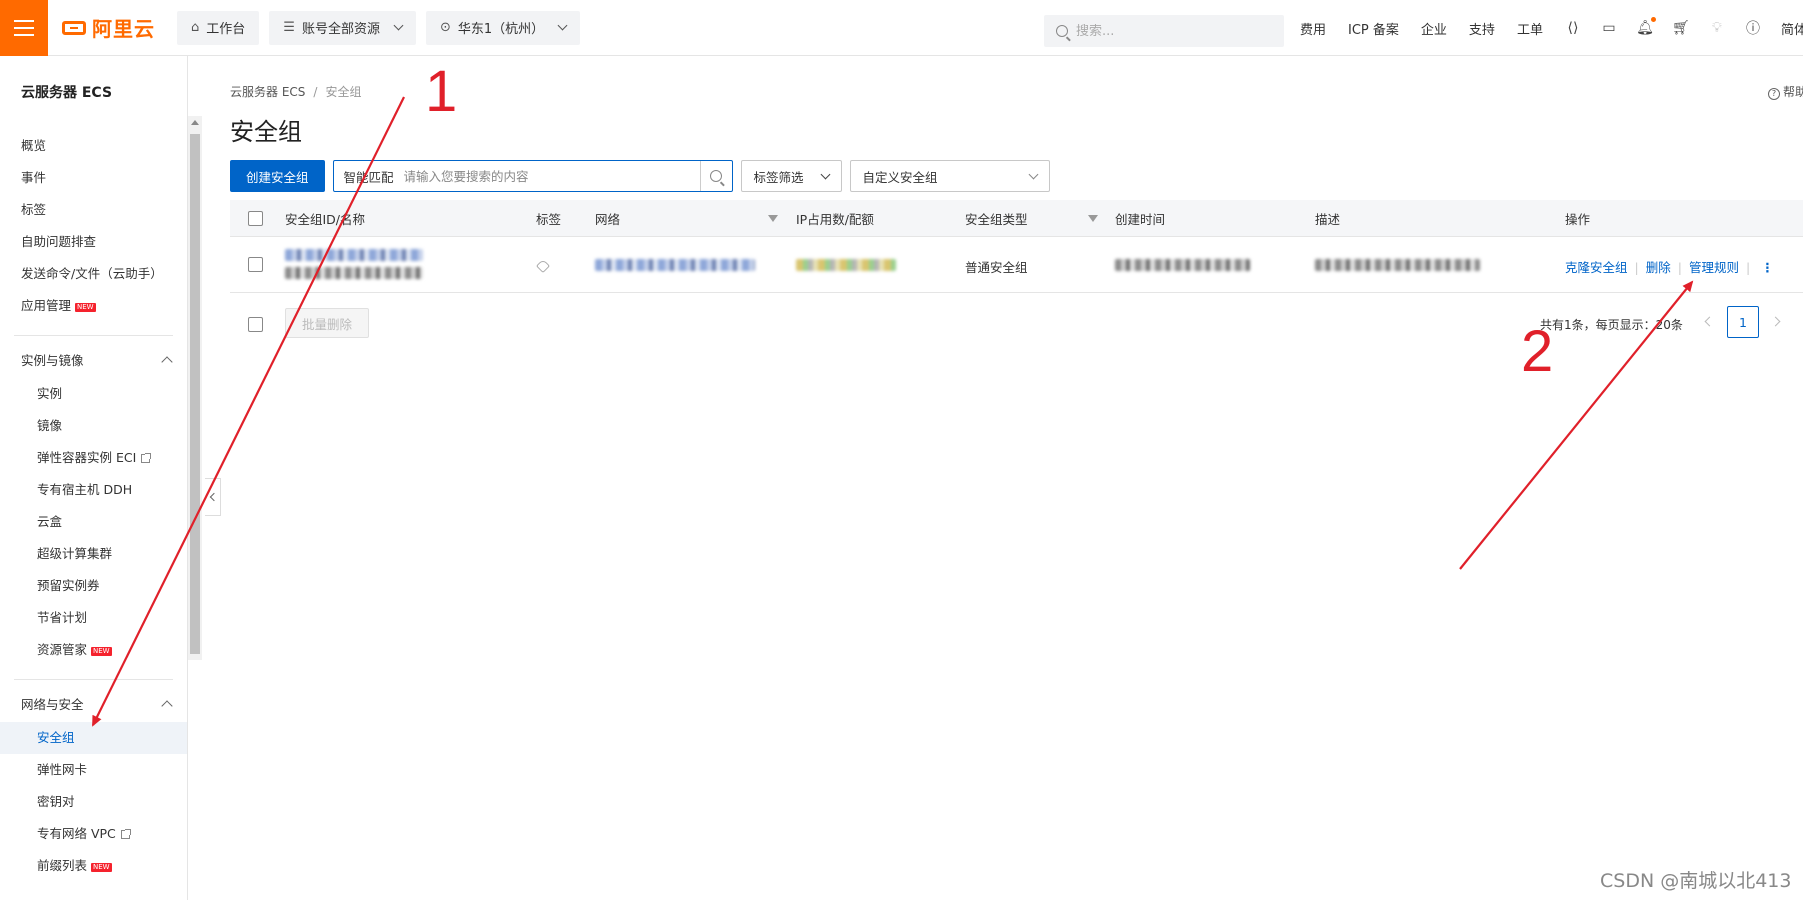 This screenshot has width=1803, height=900. What do you see at coordinates (255, 218) in the screenshot?
I see `select-all-checkbox` at bounding box center [255, 218].